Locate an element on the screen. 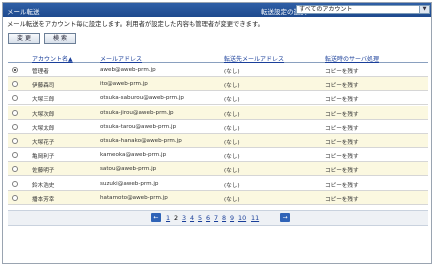  pagination: ← → 1 2 3 4 5 6 7 8 9 10 11 is located at coordinates (218, 218).